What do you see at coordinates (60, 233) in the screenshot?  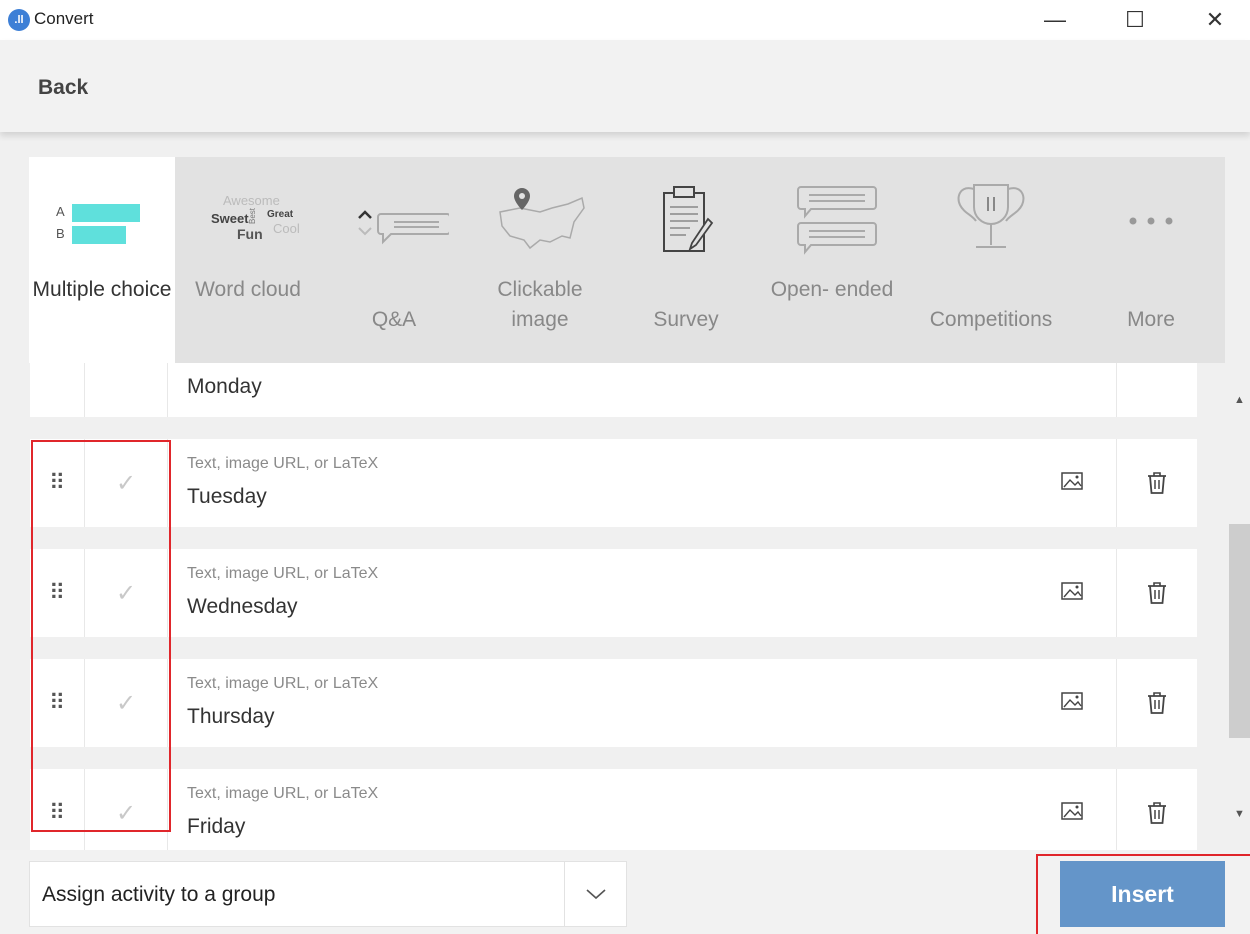 I see `mc-letter-b: B` at bounding box center [60, 233].